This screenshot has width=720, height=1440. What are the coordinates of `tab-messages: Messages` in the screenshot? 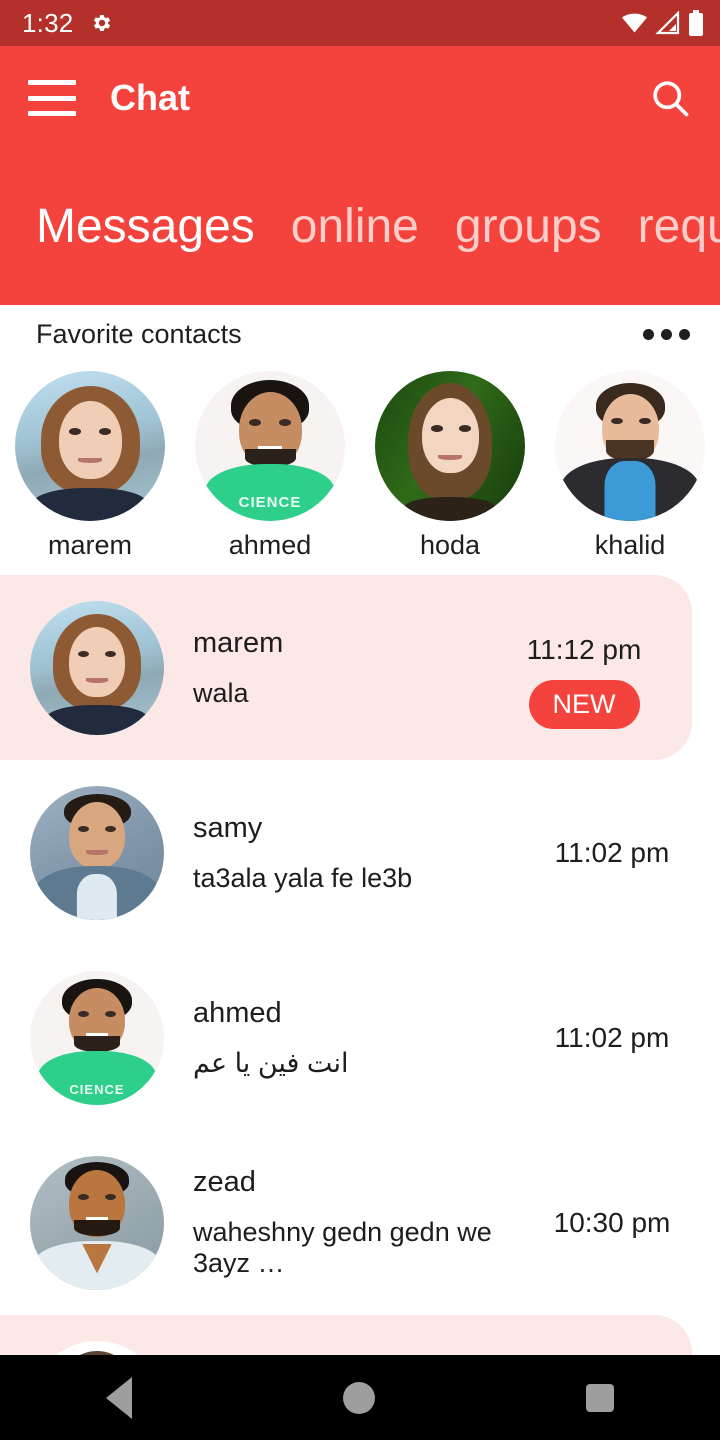 It's located at (145, 226).